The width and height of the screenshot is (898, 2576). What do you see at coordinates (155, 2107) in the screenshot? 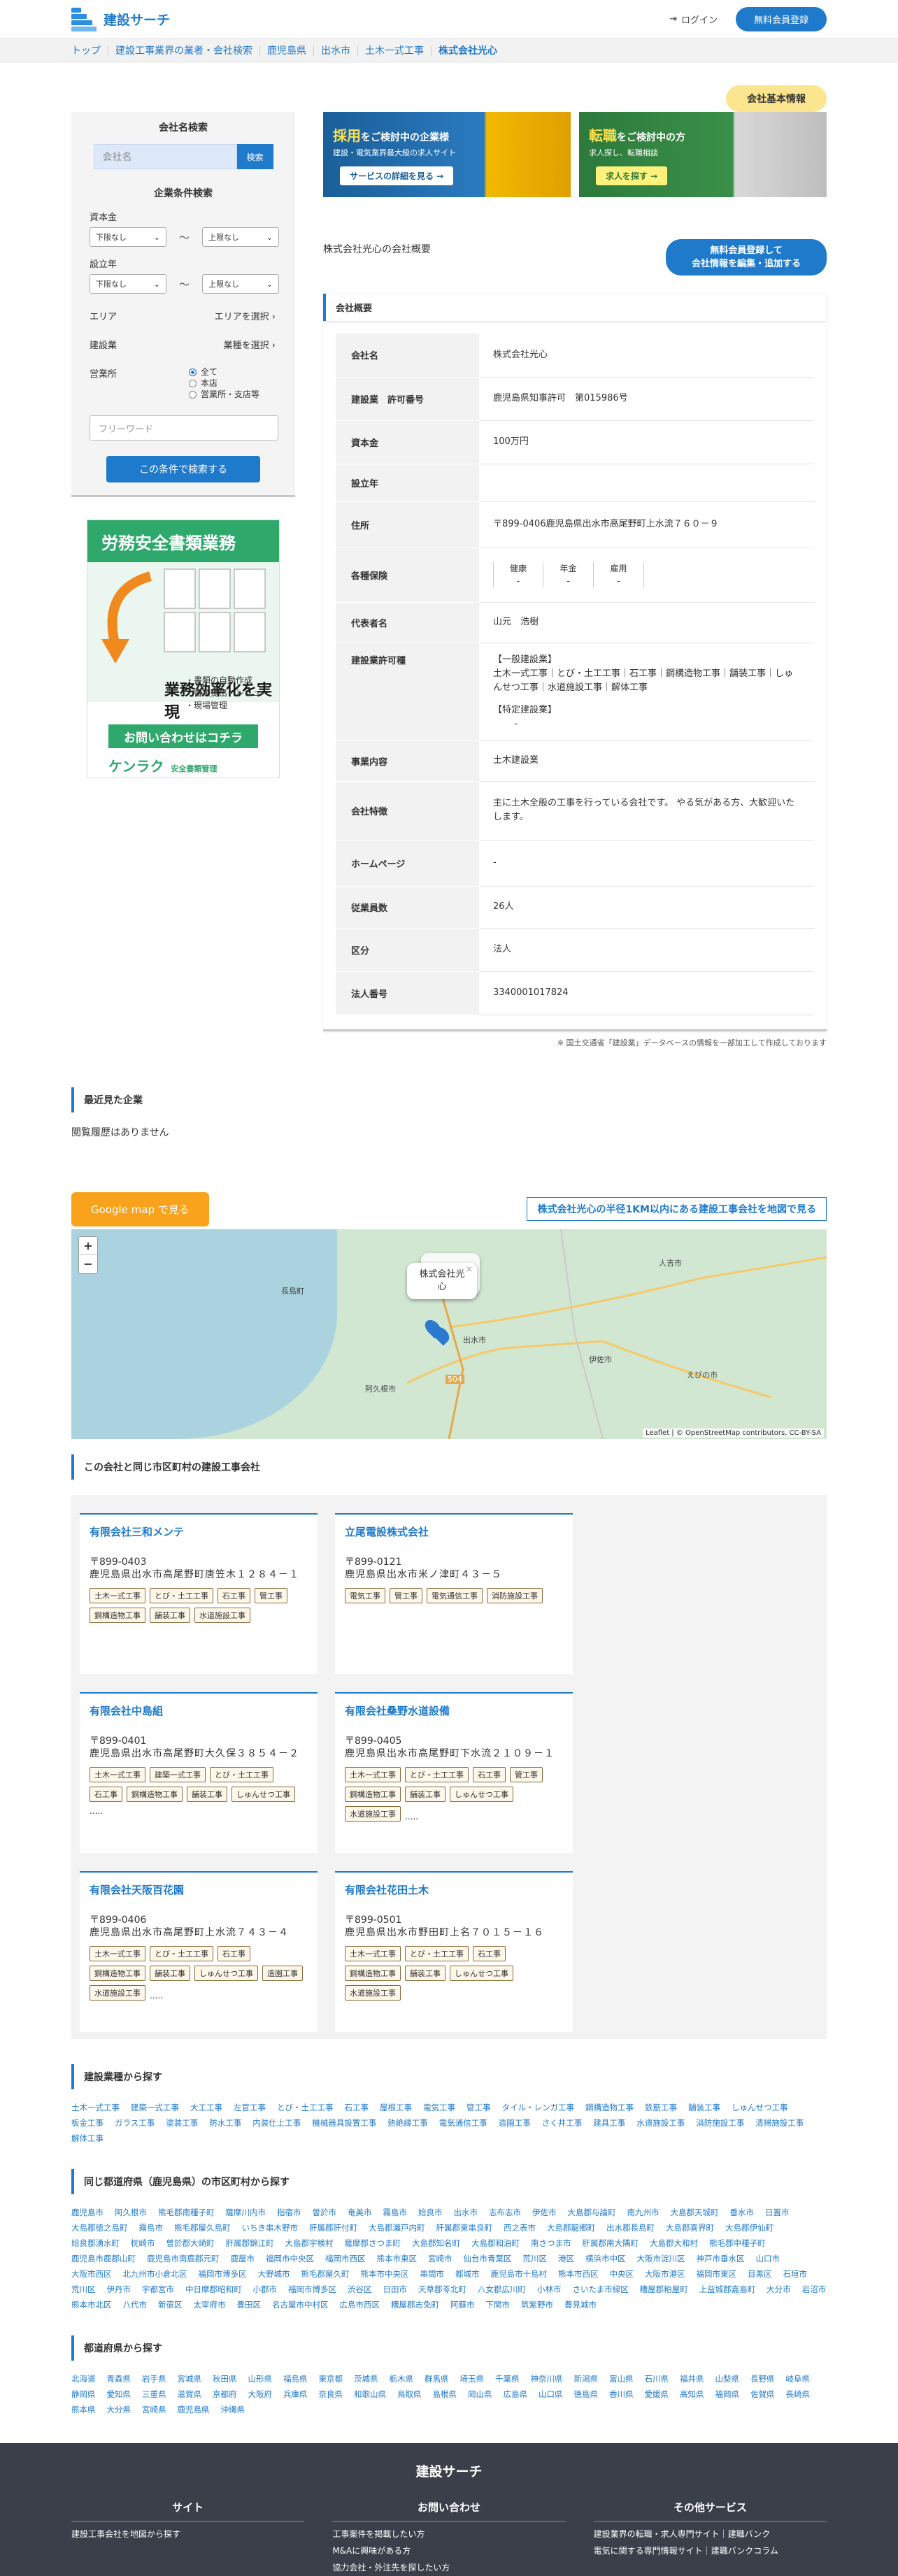
I see `type-link: 建築一式工事` at bounding box center [155, 2107].